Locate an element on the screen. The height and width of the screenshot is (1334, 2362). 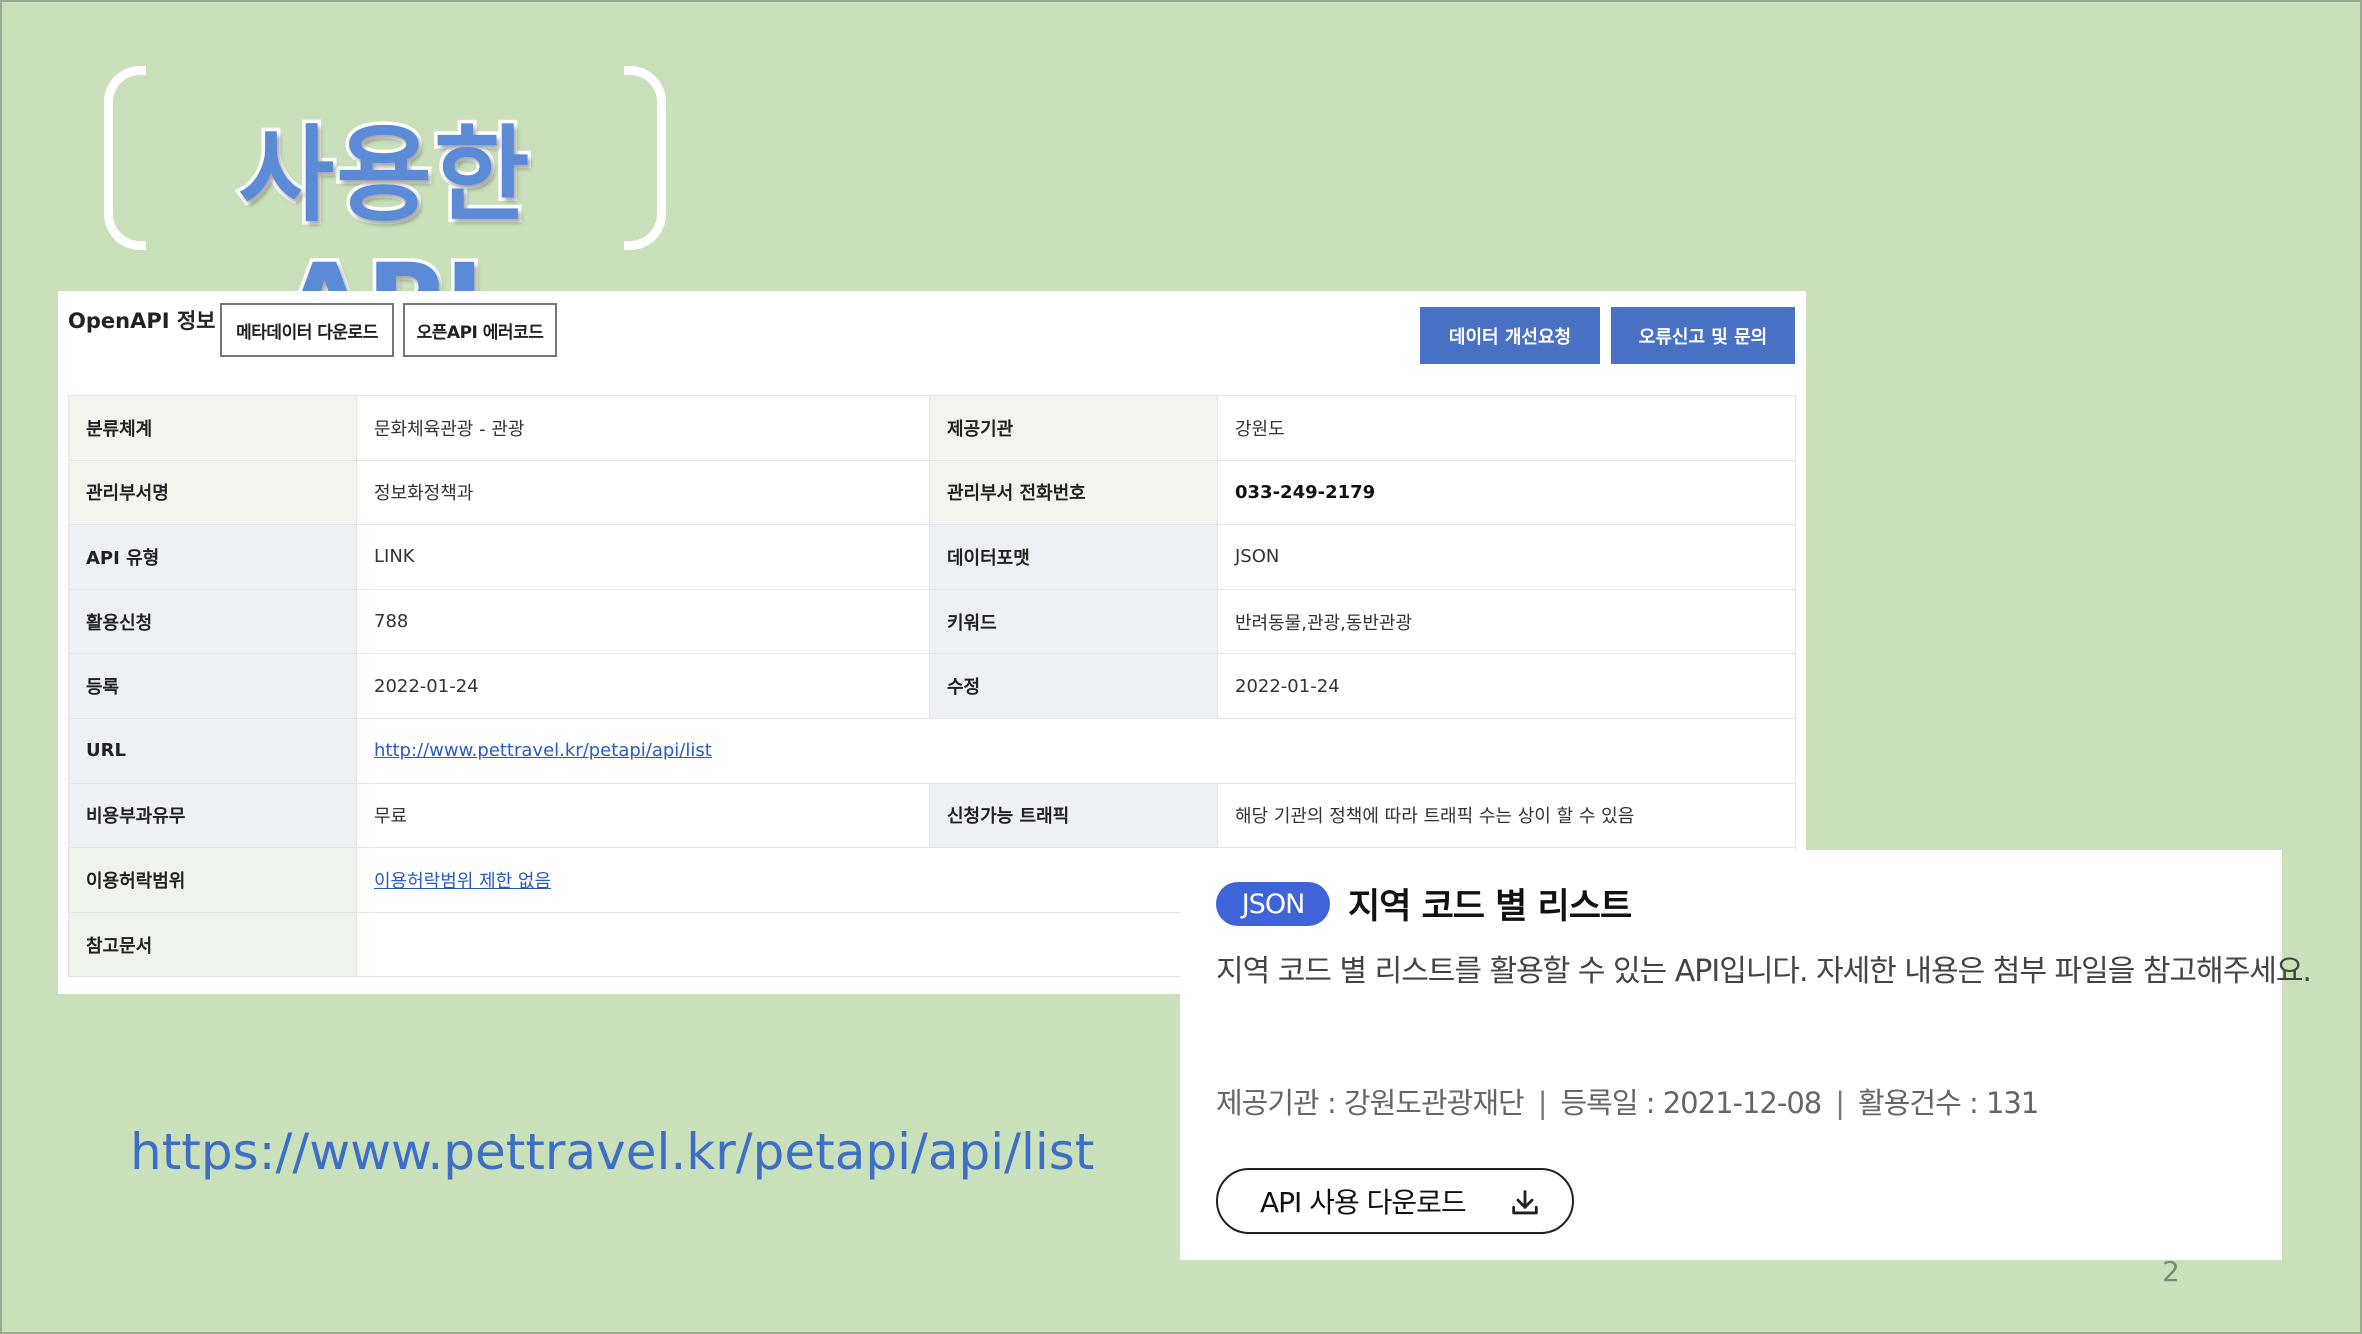
table-key: 비용부과유무 is located at coordinates (212, 815).